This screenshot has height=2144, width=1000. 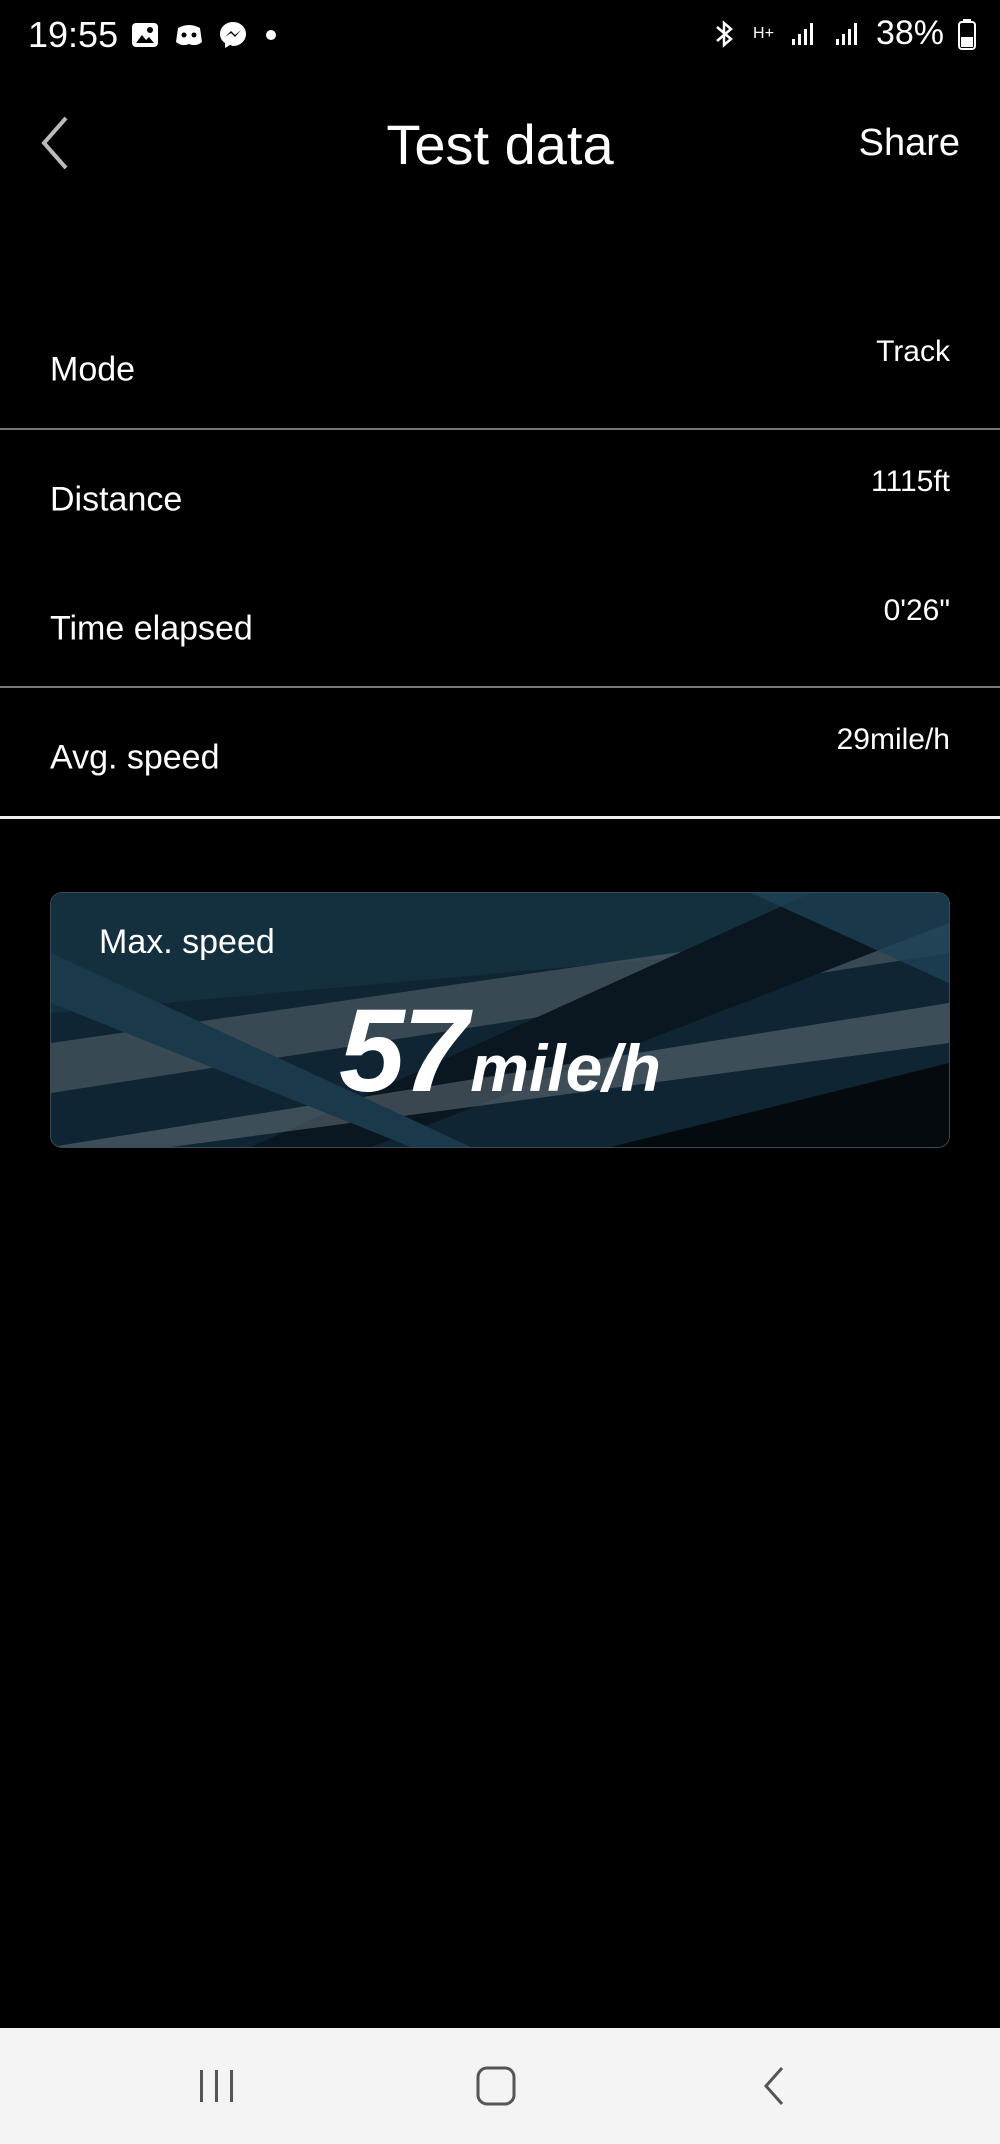 What do you see at coordinates (763, 33) in the screenshot?
I see `network-type: H+` at bounding box center [763, 33].